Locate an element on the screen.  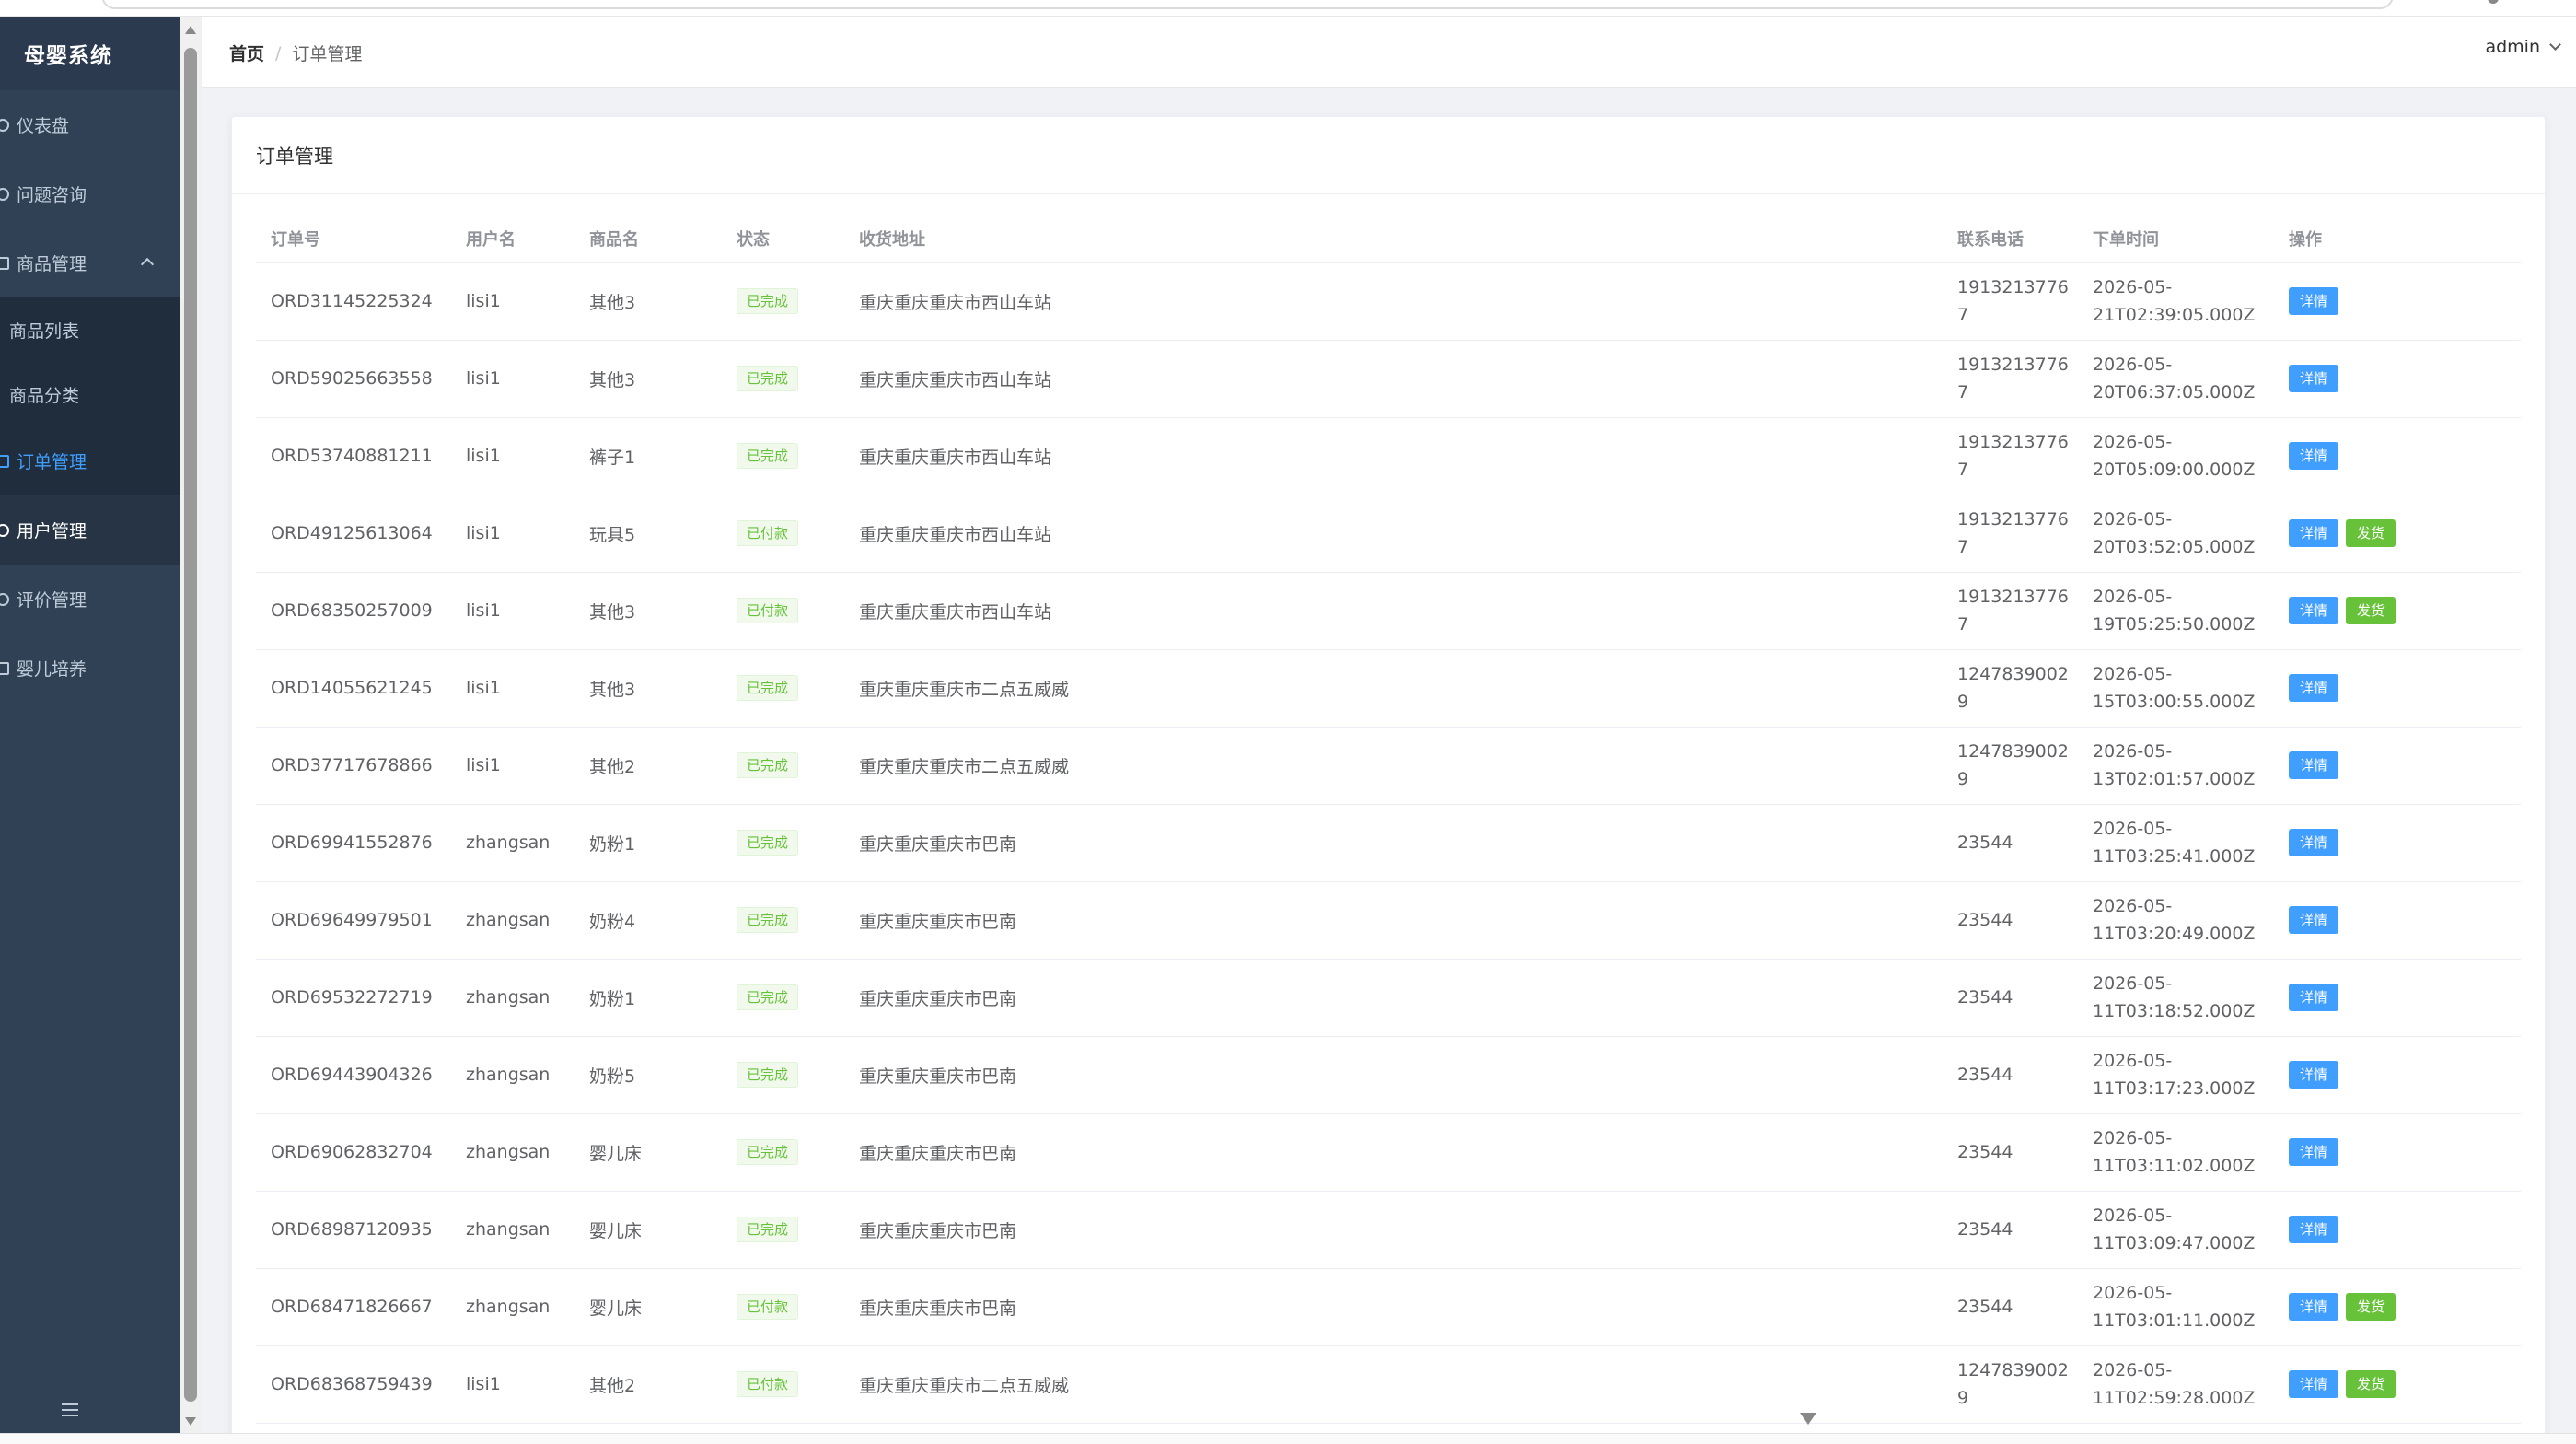
sidebar-item-label: 婴儿培养 is located at coordinates (52, 669).